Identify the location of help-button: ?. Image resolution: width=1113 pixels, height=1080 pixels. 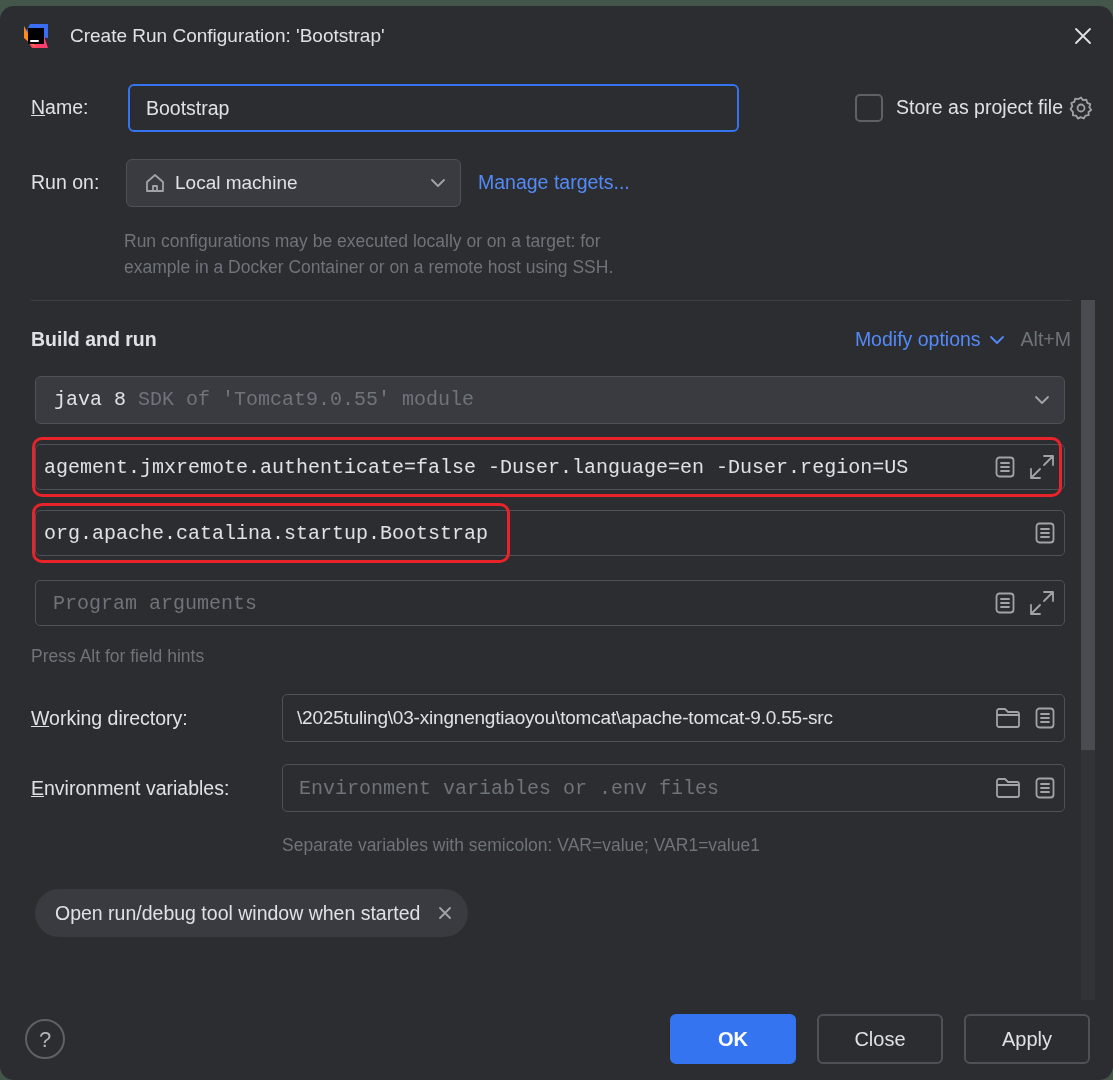
(45, 1039).